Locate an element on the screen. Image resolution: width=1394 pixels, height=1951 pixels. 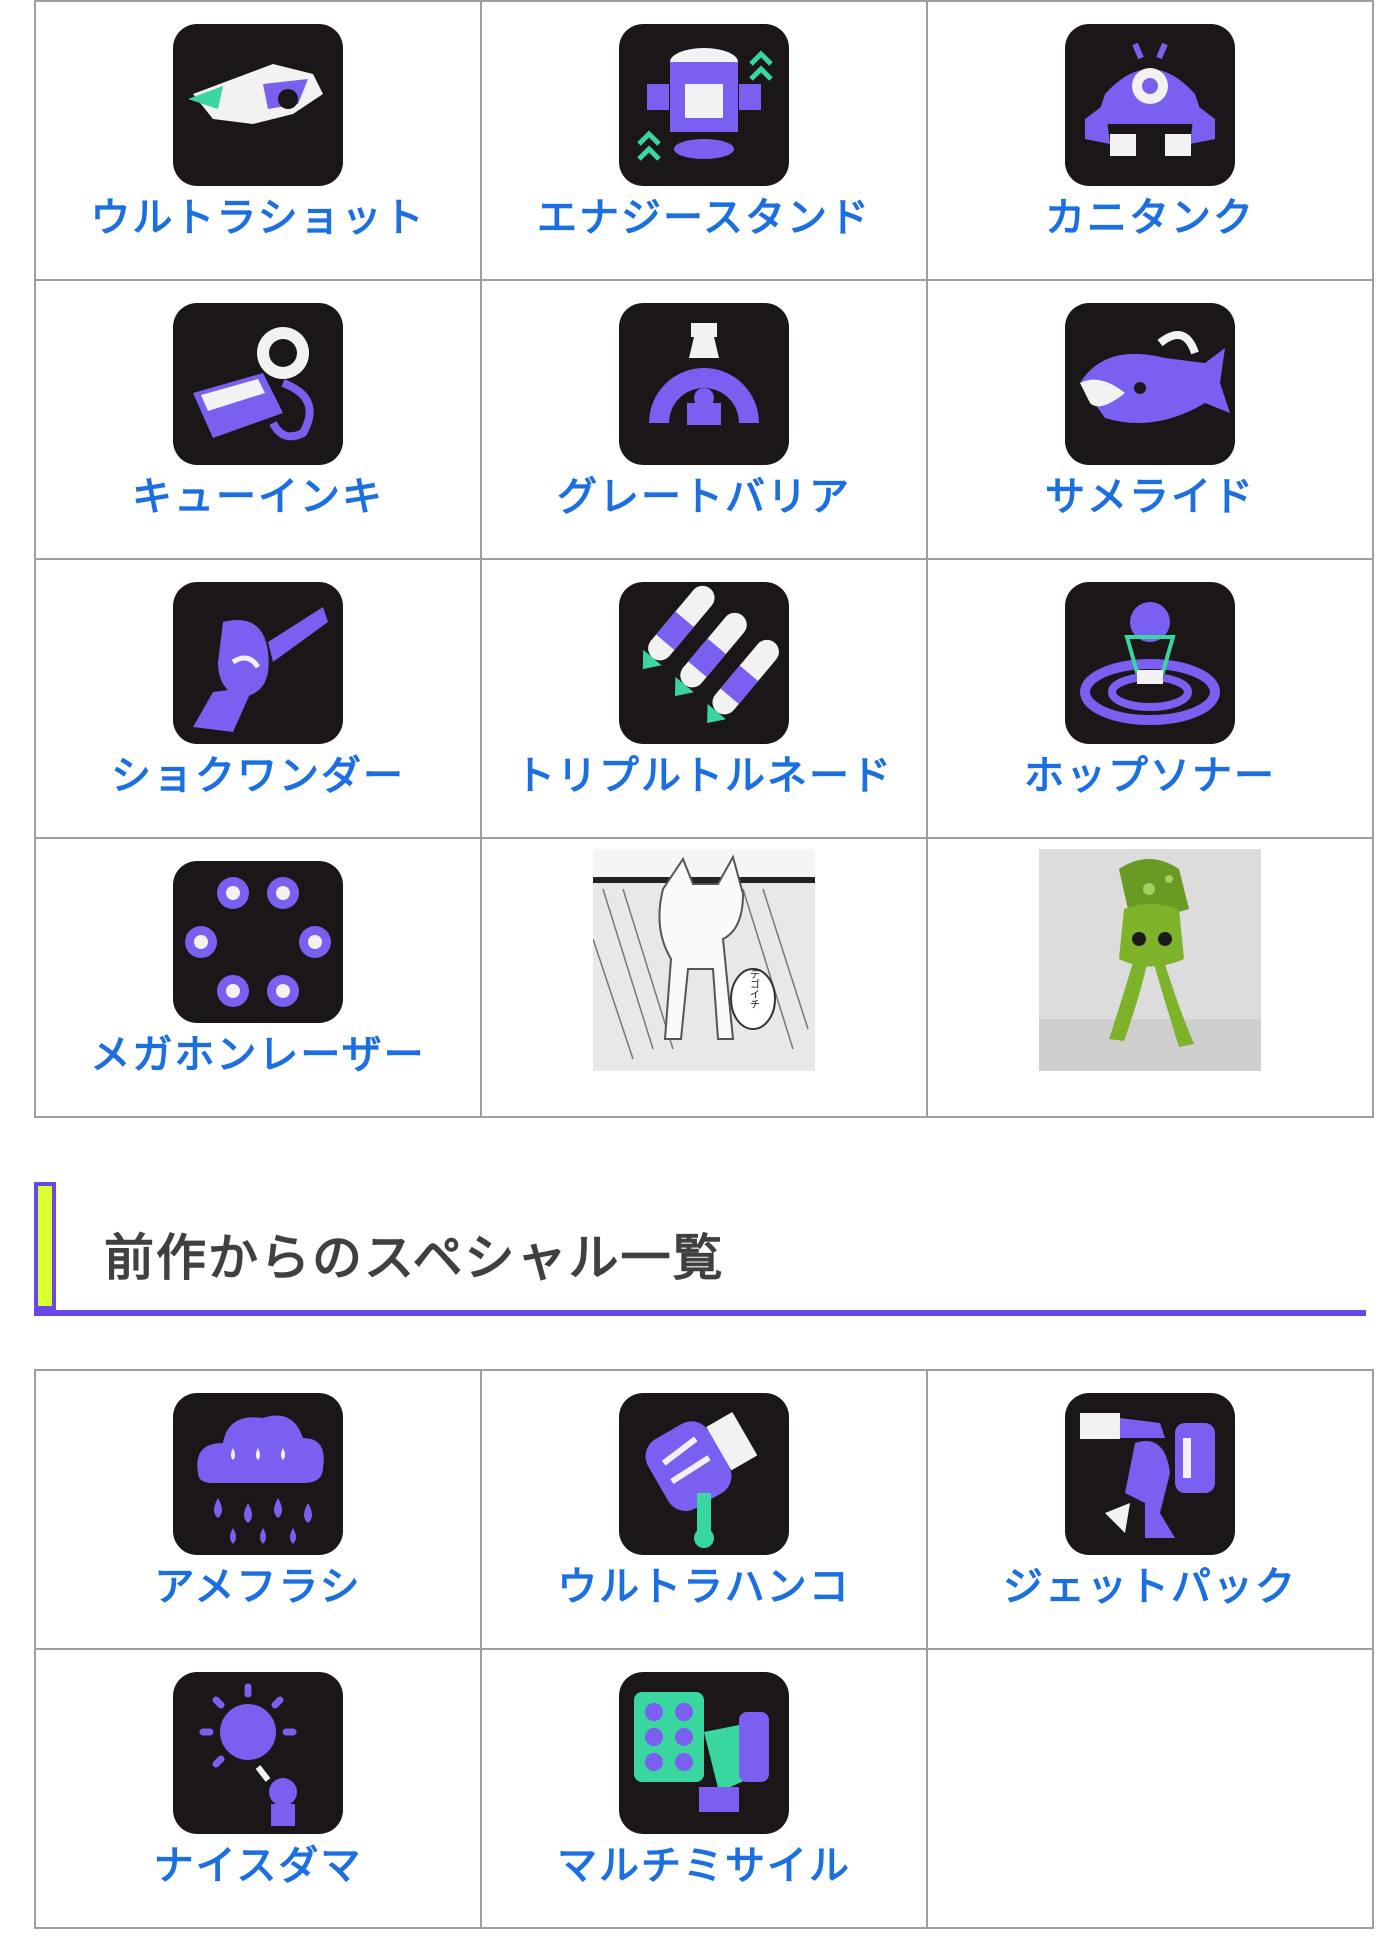
special-label: トリプルトルネード is located at coordinates (704, 776).